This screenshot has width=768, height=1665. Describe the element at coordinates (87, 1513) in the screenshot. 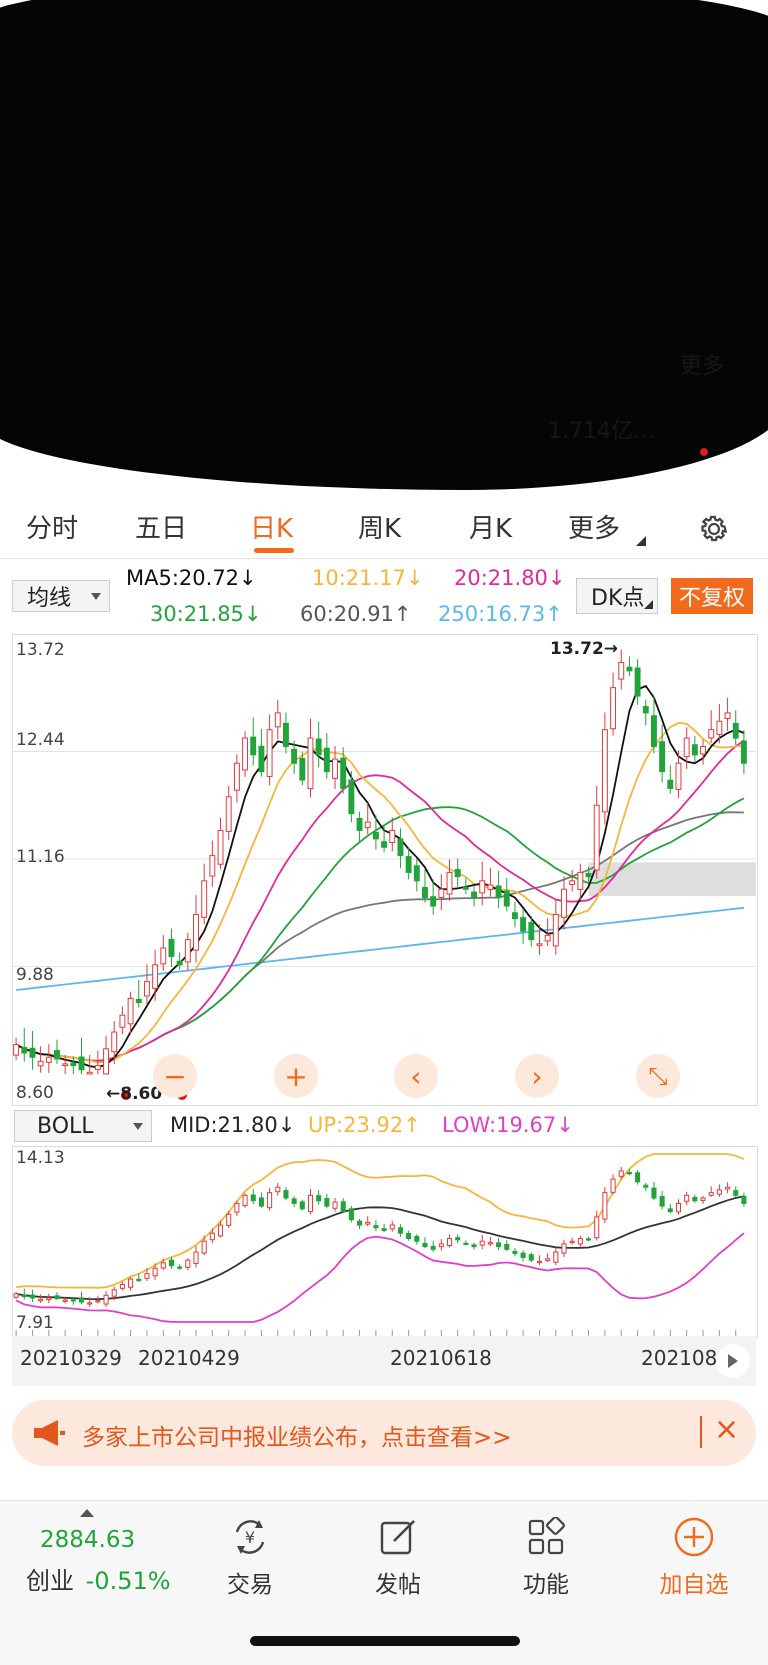

I see `expand-up-icon` at that location.